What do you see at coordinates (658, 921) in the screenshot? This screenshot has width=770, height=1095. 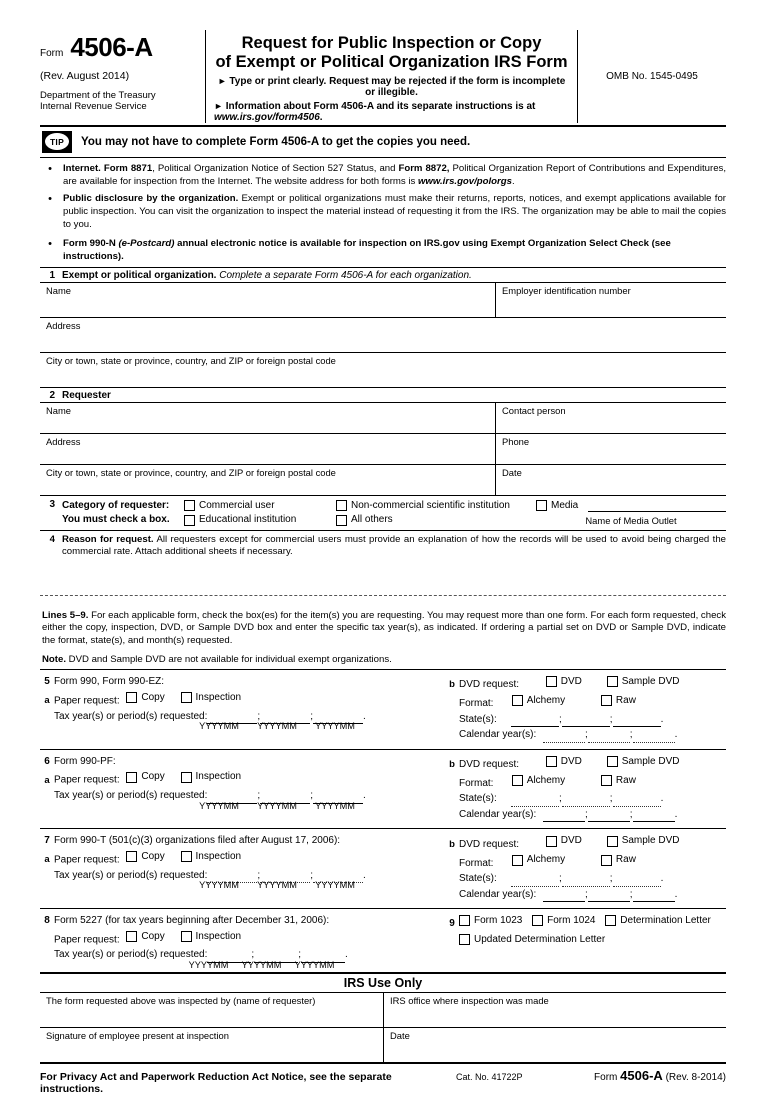 I see `line-9-checkbox-determination-letter: Determination Letter` at bounding box center [658, 921].